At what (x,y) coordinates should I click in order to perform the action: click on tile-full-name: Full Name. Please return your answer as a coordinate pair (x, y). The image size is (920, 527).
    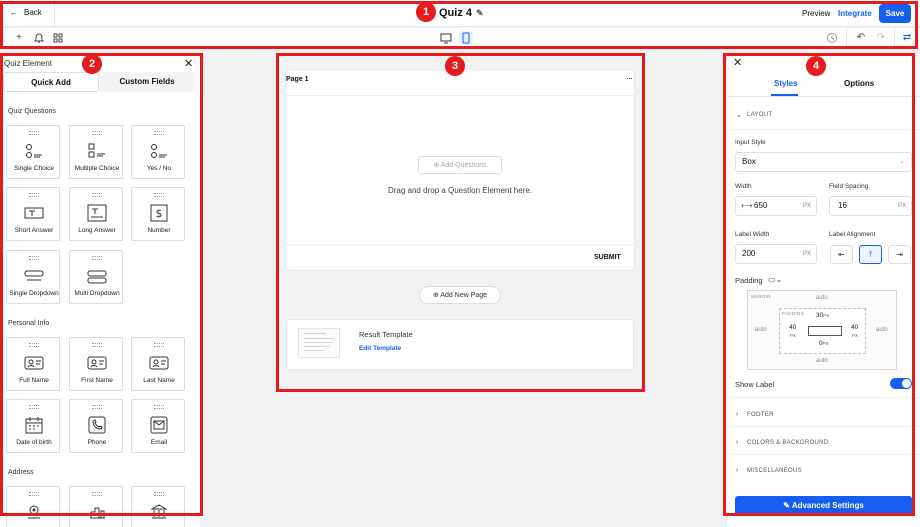
    Looking at the image, I should click on (33, 364).